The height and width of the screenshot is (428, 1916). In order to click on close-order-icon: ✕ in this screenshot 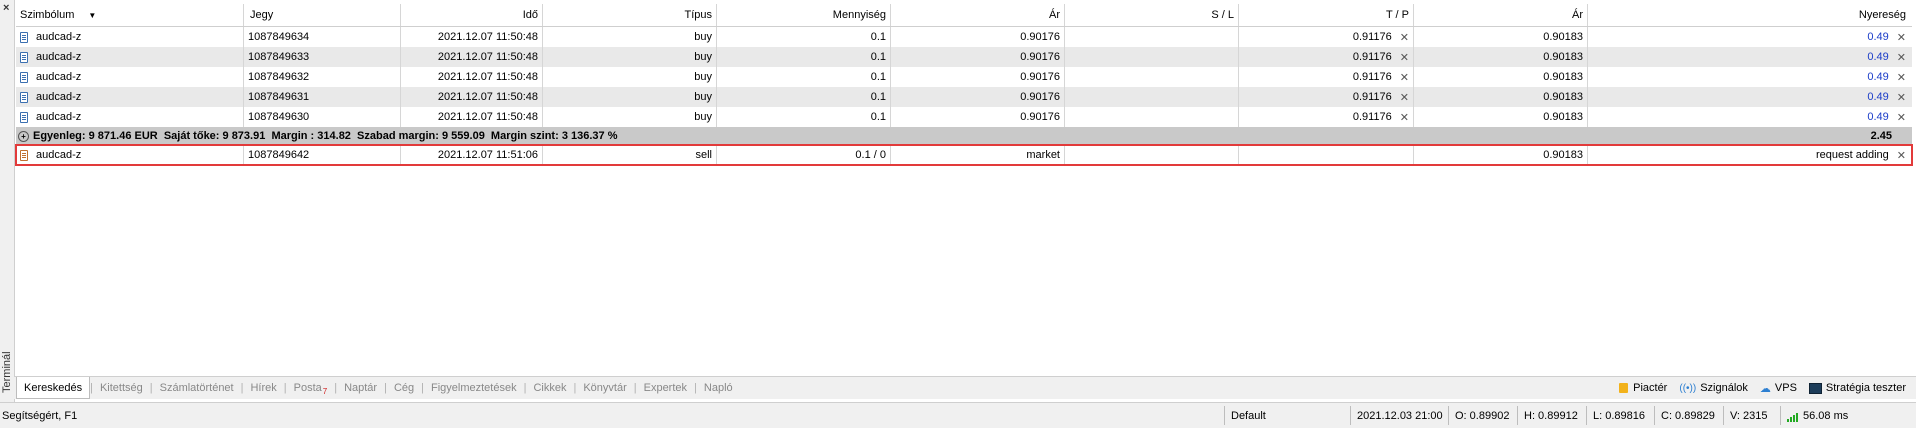, I will do `click(1901, 155)`.